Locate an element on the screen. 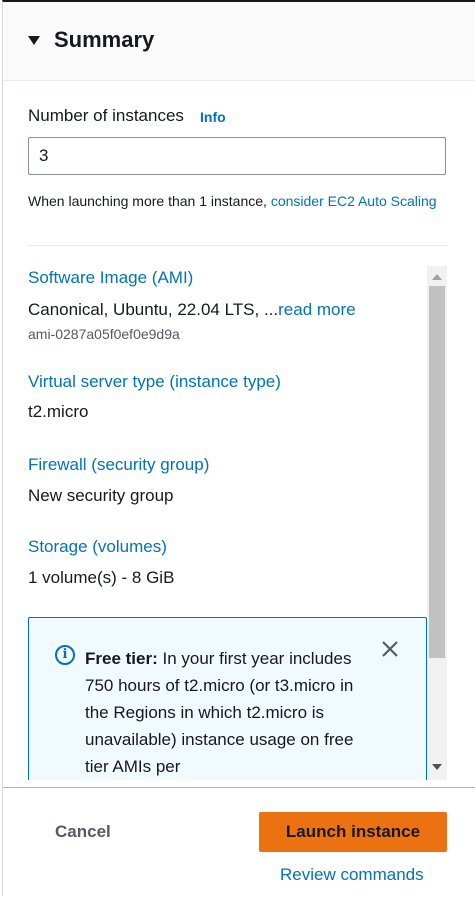  summary-header: Summary is located at coordinates (239, 41).